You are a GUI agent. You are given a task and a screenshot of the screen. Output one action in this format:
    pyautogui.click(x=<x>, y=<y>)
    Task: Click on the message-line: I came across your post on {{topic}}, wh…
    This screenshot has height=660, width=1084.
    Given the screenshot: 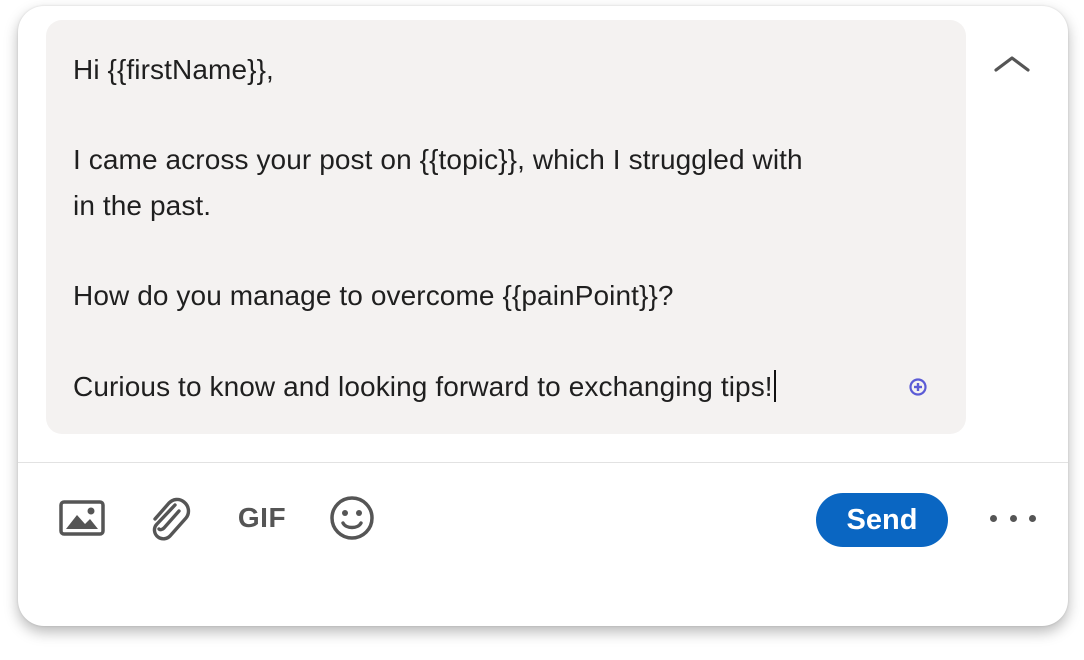 What is the action you would take?
    pyautogui.click(x=438, y=159)
    